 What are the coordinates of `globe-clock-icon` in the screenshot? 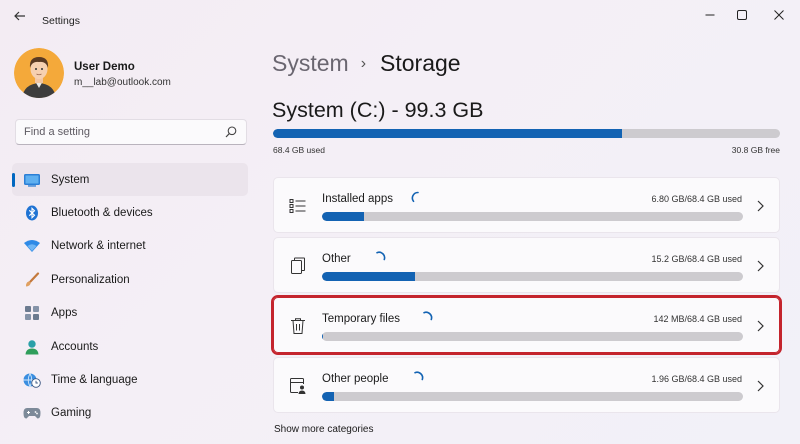 It's located at (32, 380).